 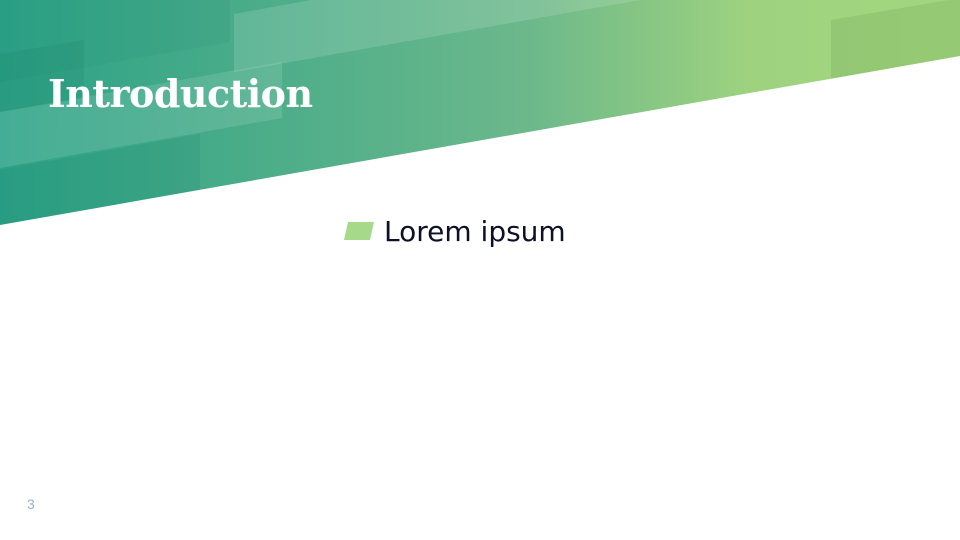 I want to click on slide-title: Introduction, so click(x=180, y=93).